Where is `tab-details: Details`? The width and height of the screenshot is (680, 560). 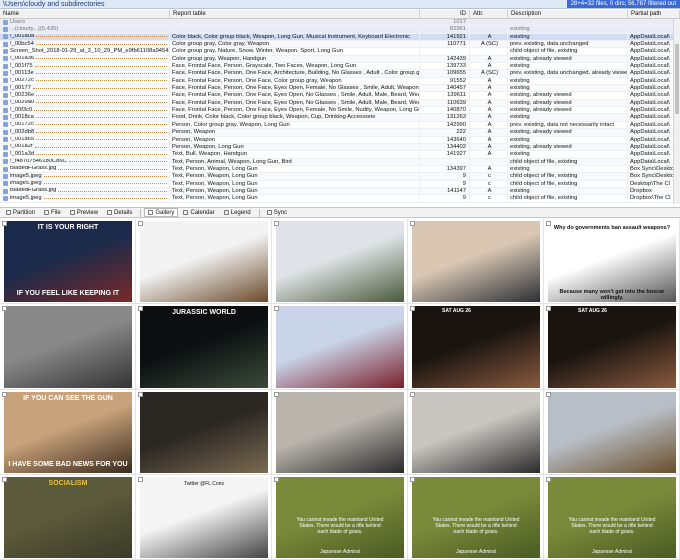 tab-details: Details is located at coordinates (119, 212).